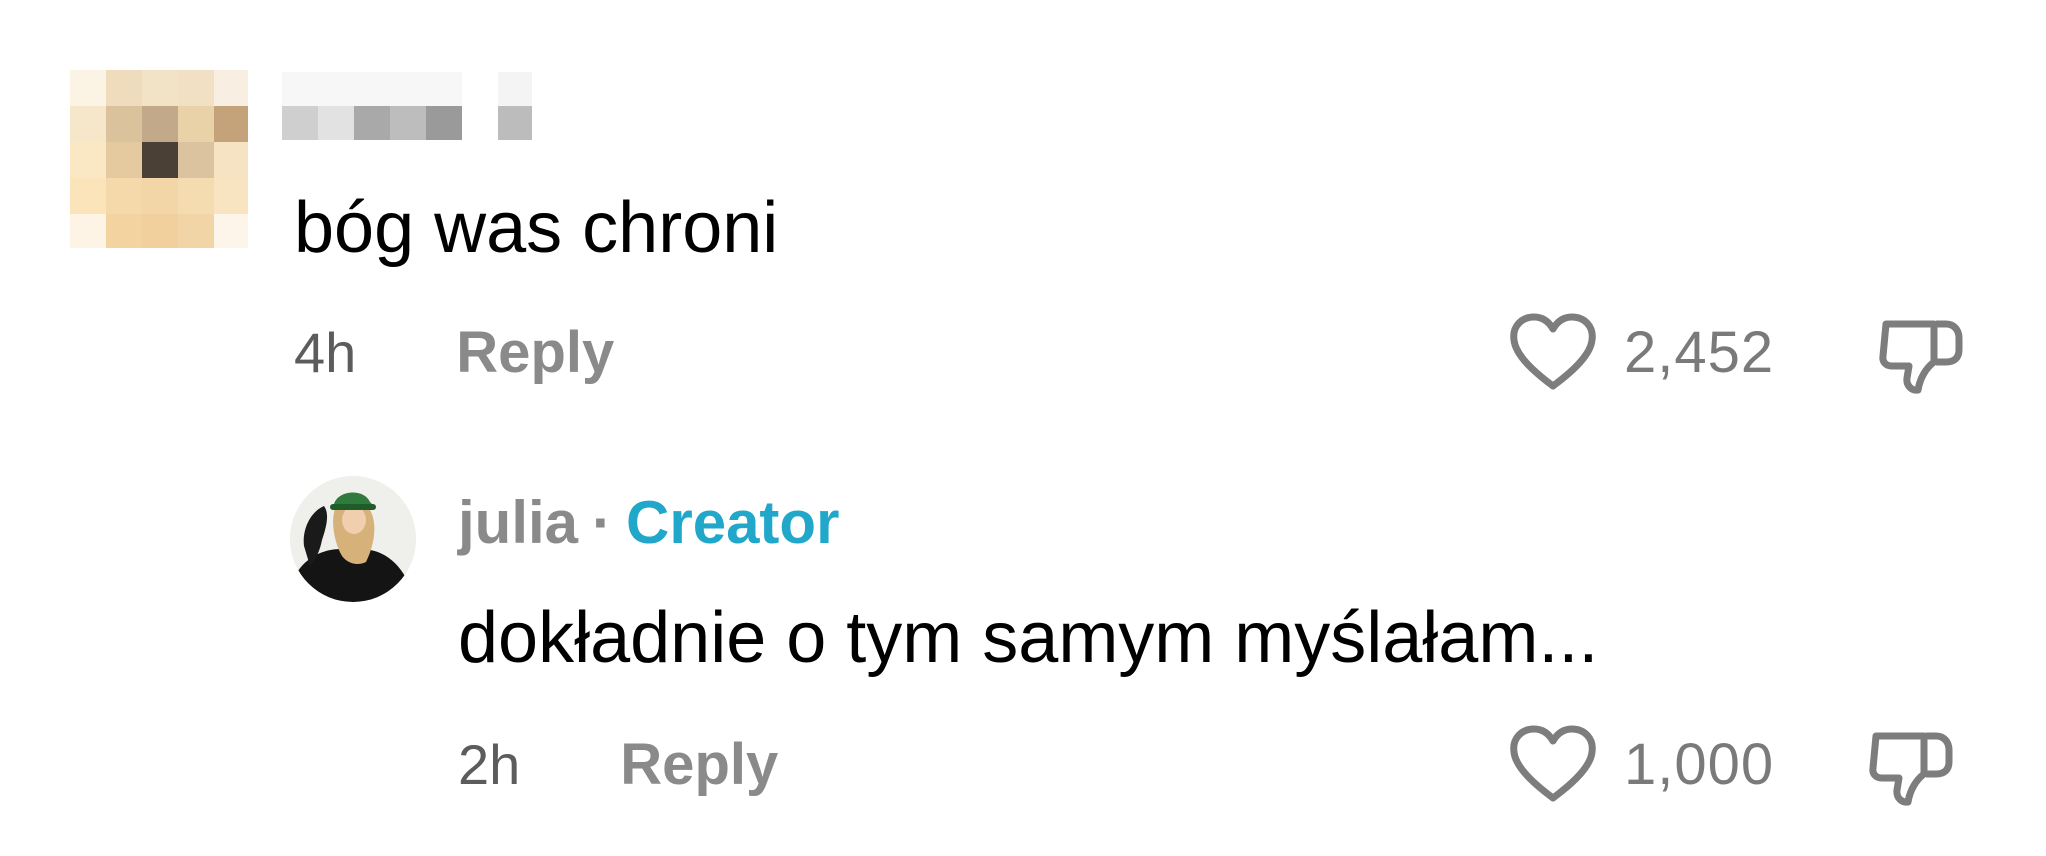 This screenshot has height=856, width=2046. I want to click on like-count: 2,452, so click(1699, 352).